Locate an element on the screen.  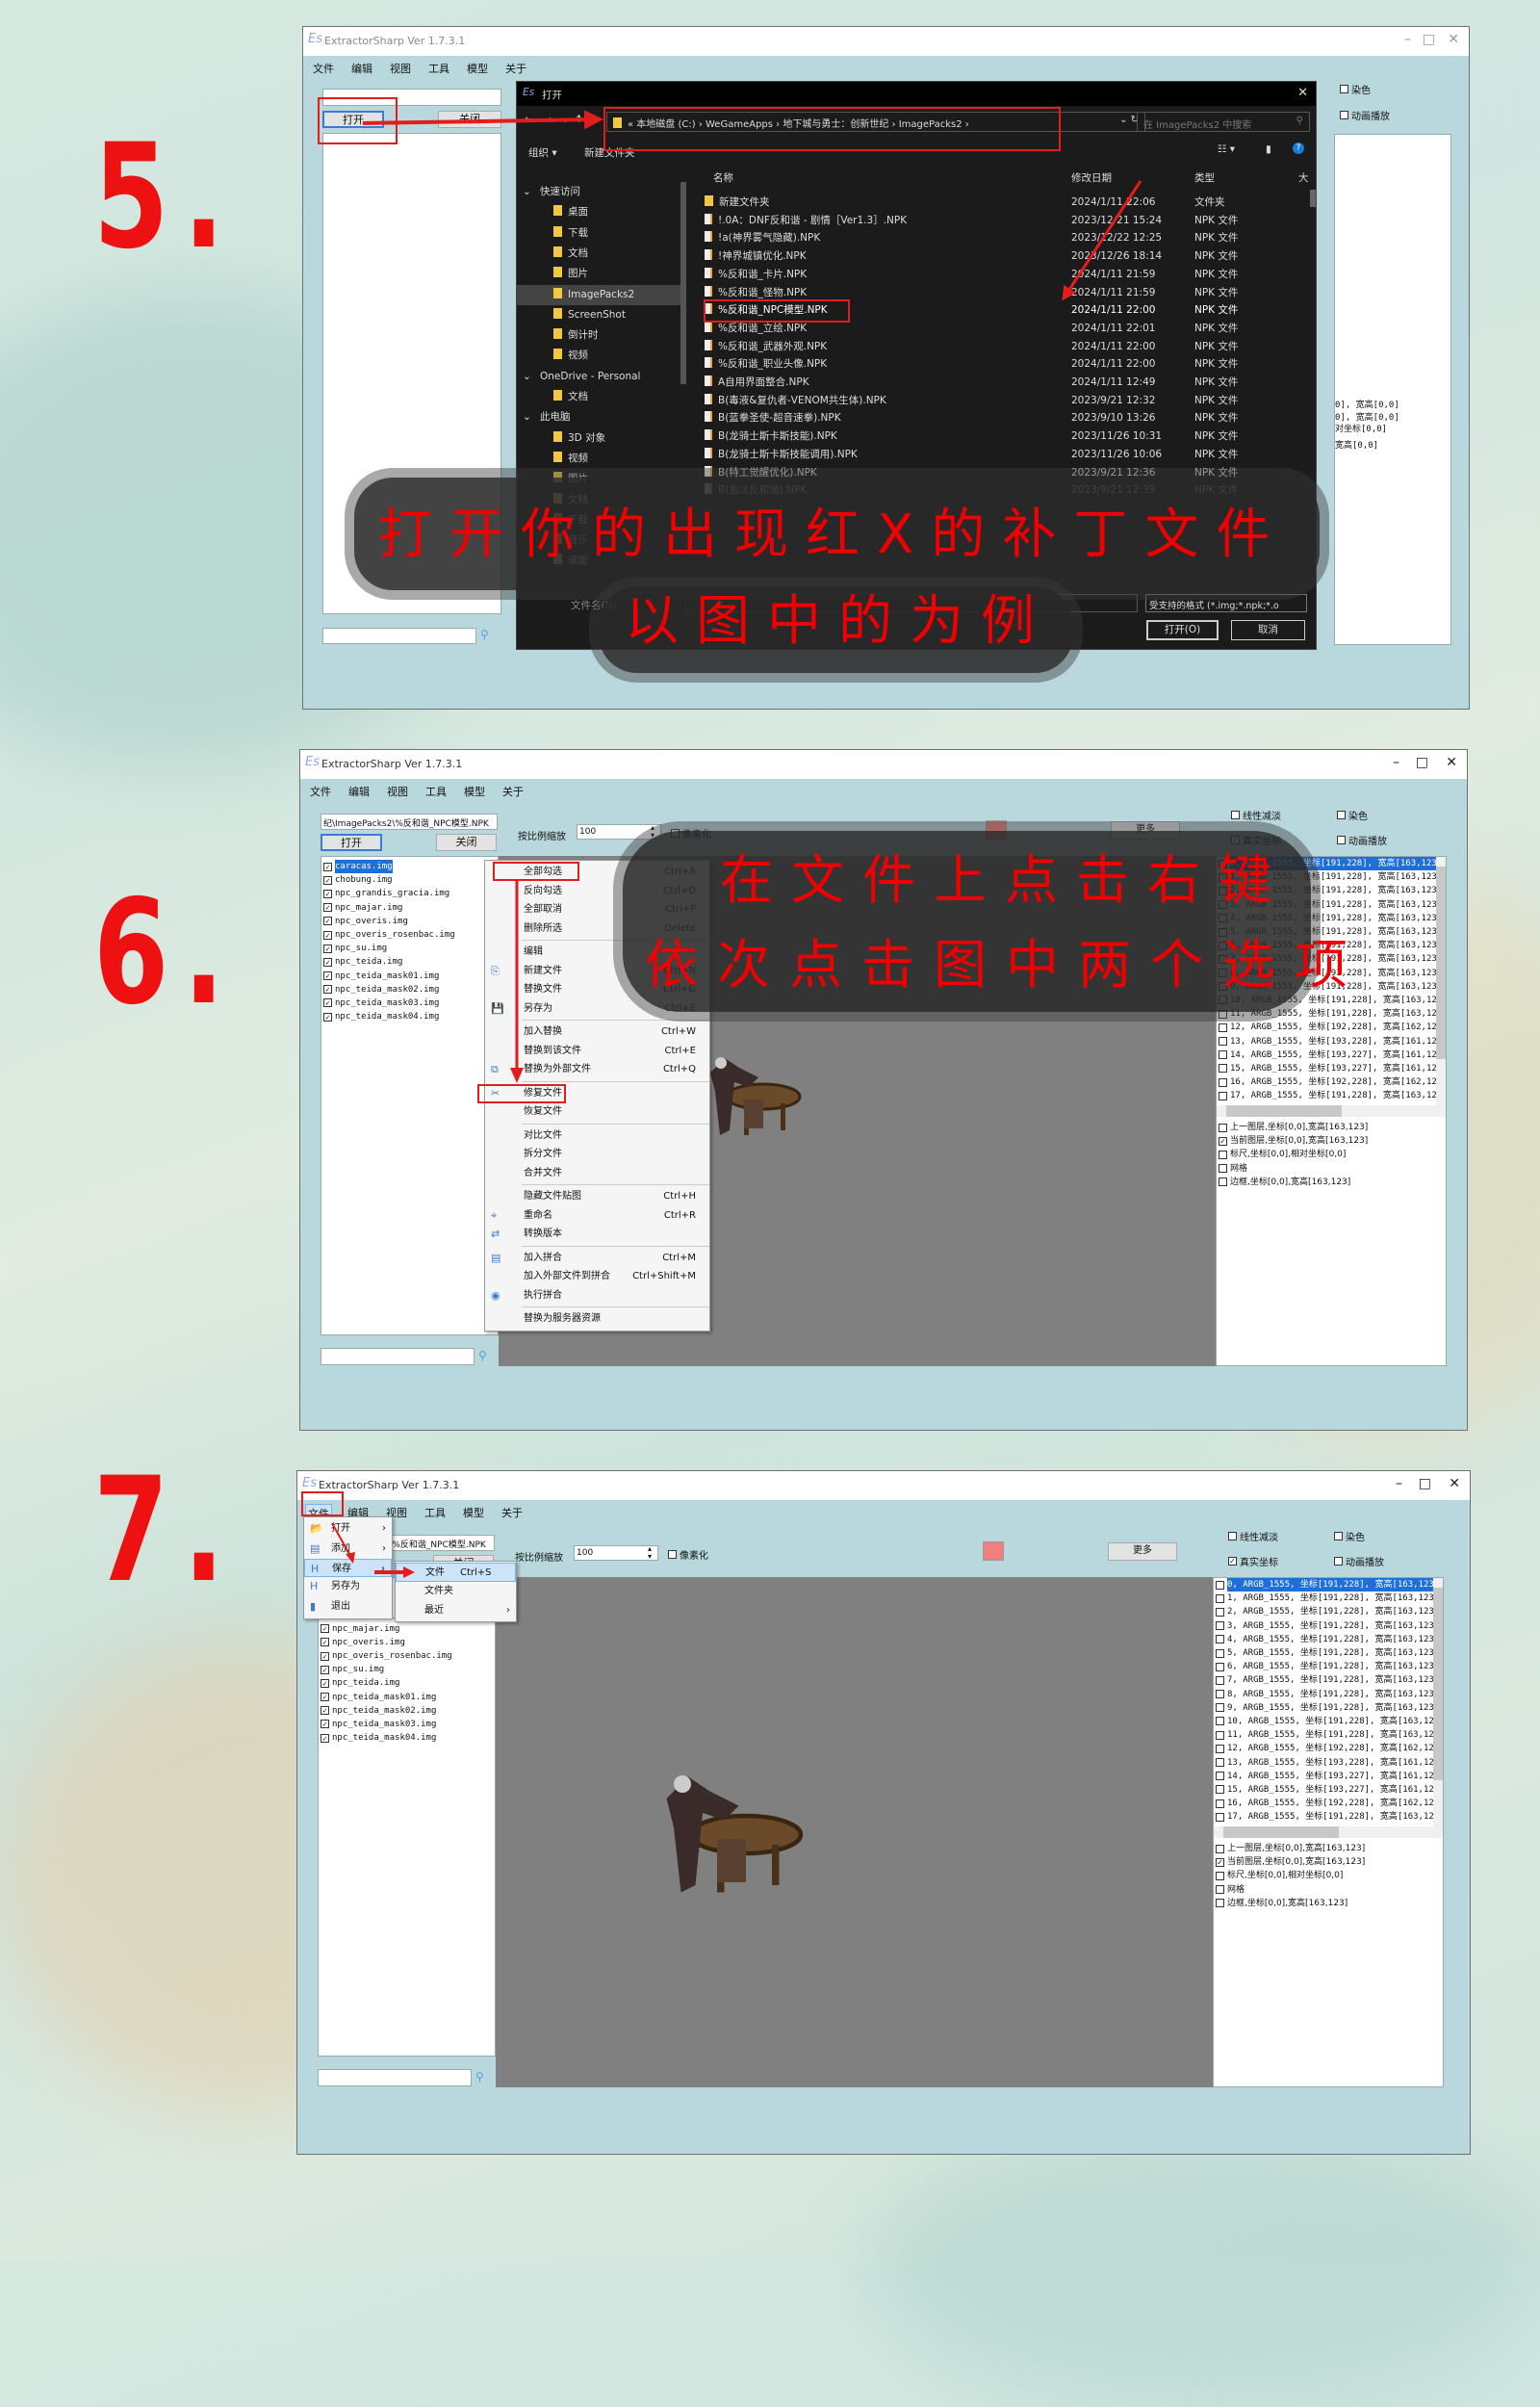
frame-item: 17, ARGB_1555, 坐标[191,228], 宽高[163,12 is located at coordinates (1323, 1817).